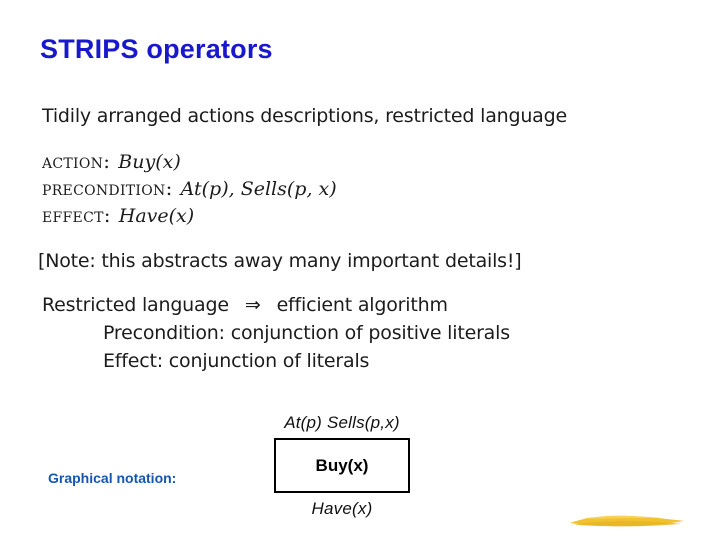  What do you see at coordinates (258, 189) in the screenshot?
I see `schema-value-precondition: At(p), Sells(p, x)` at bounding box center [258, 189].